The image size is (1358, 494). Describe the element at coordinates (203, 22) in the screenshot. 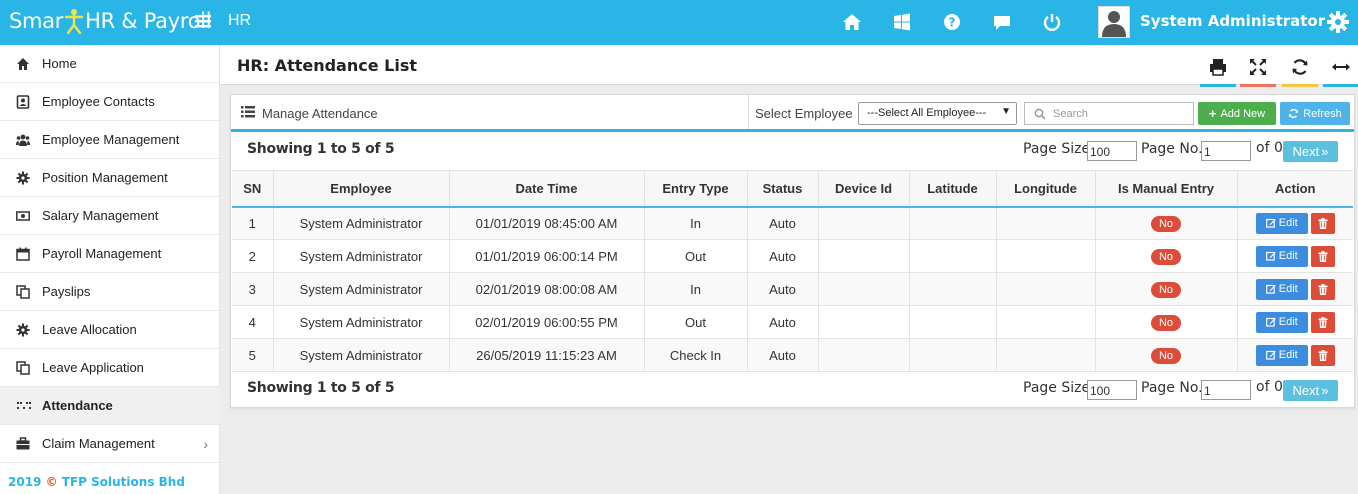

I see `menu-toggle-icon` at that location.